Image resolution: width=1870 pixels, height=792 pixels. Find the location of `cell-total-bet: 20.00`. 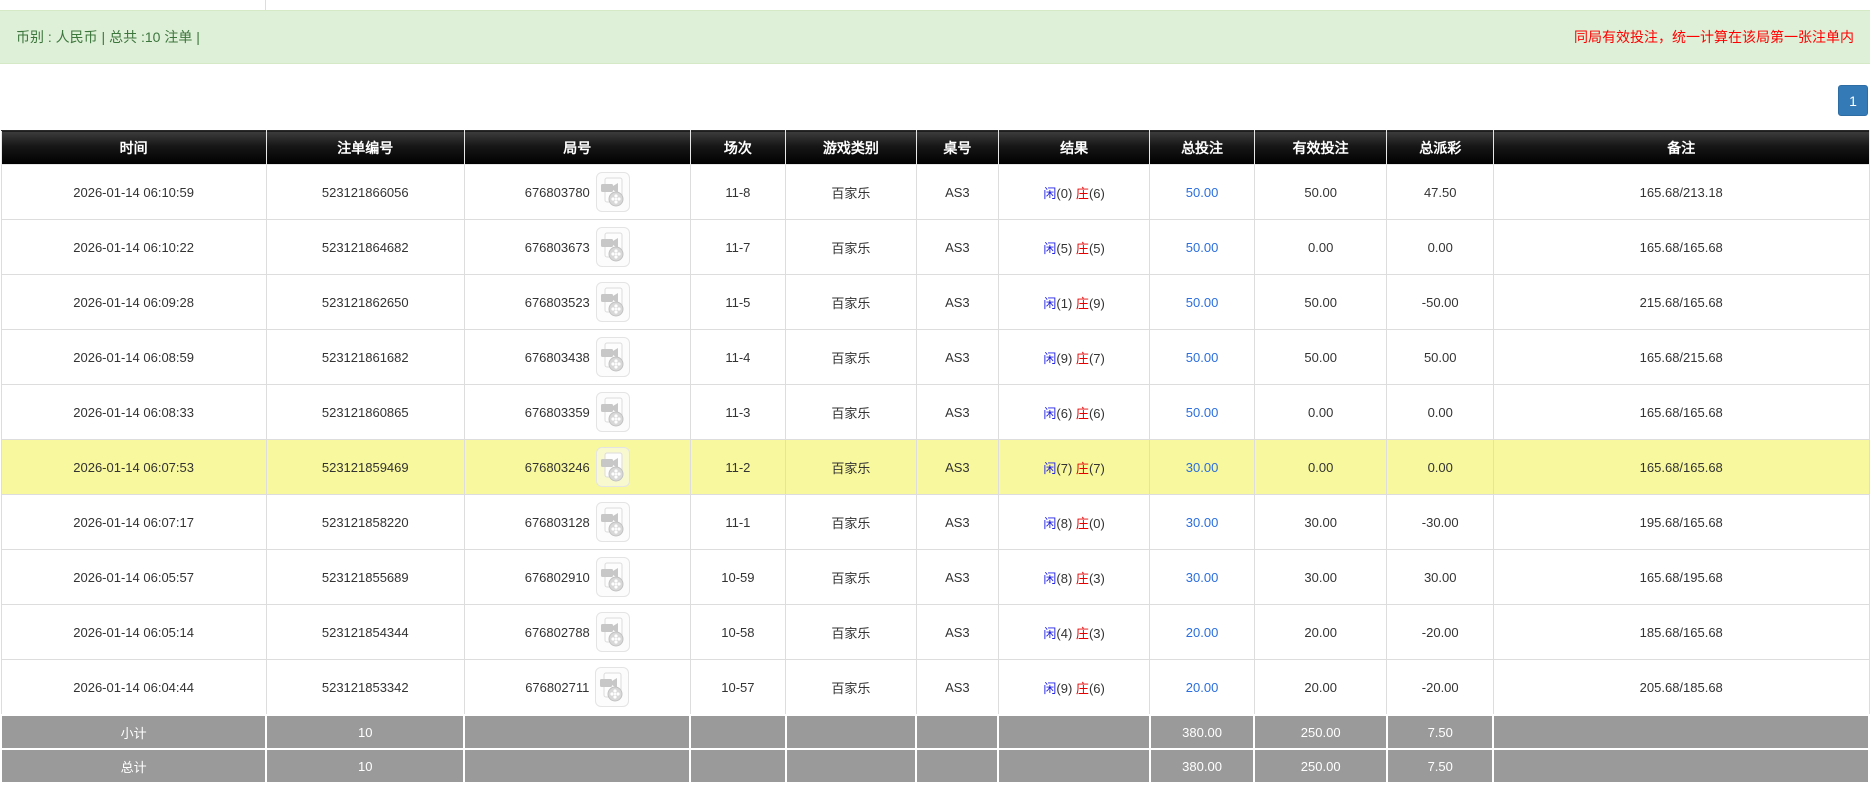

cell-total-bet: 20.00 is located at coordinates (1202, 687).